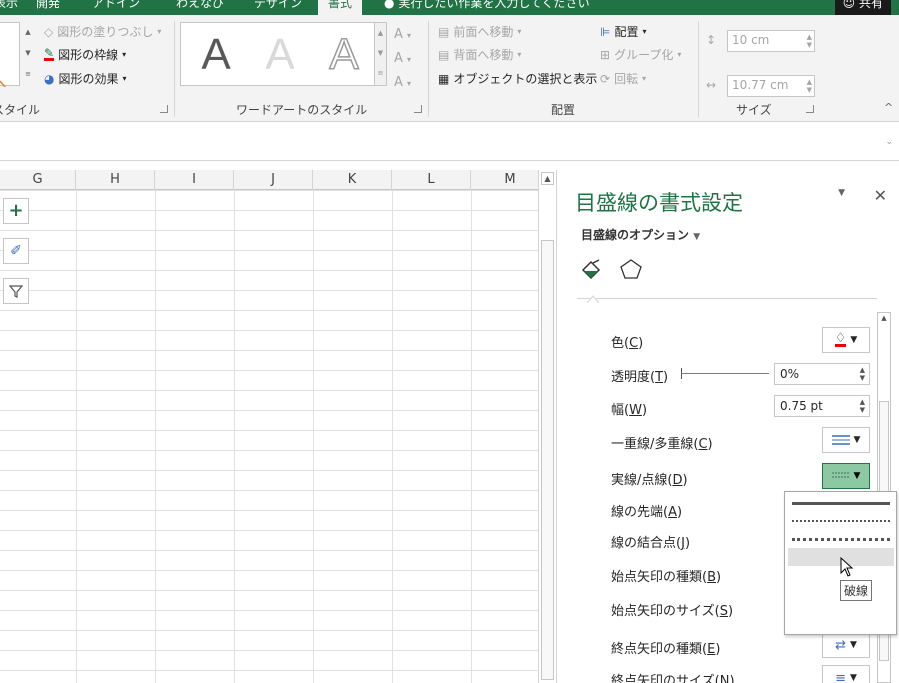 This screenshot has width=899, height=683. What do you see at coordinates (483, 32) in the screenshot?
I see `bring-forward-label: 前面へ移動` at bounding box center [483, 32].